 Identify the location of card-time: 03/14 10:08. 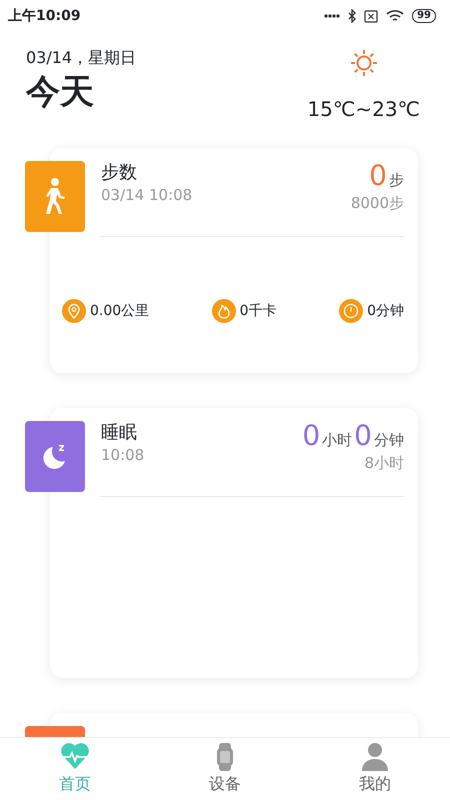
(147, 195).